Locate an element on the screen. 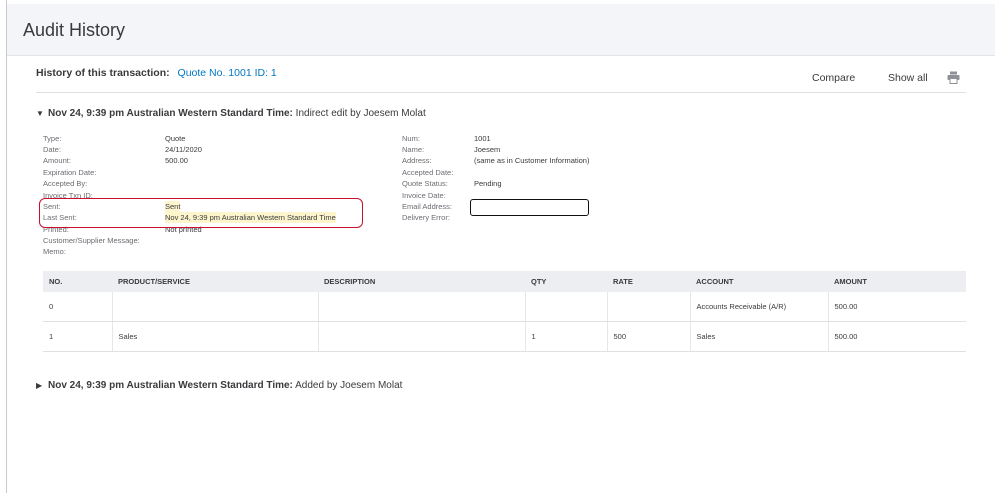  redaction-box is located at coordinates (529, 207).